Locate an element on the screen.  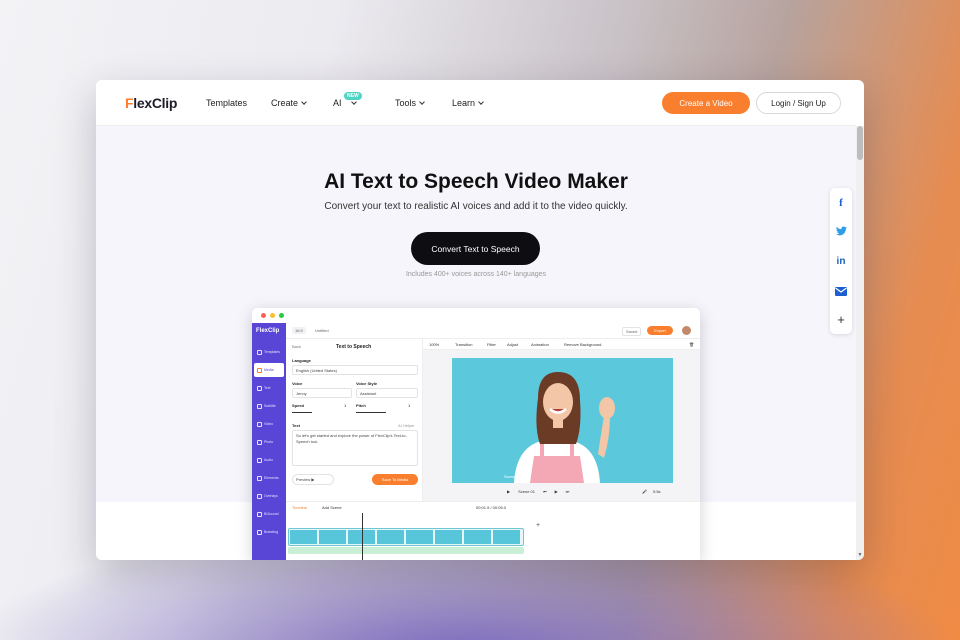
animation-tool: Animation is located at coordinates (540, 344).